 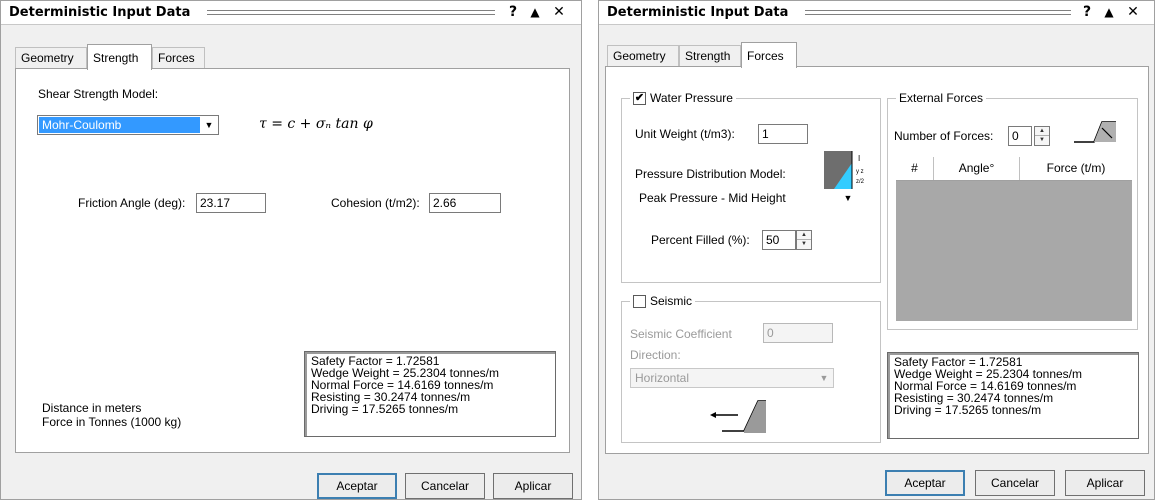 What do you see at coordinates (92, 408) in the screenshot?
I see `units-distance: Distance in meters` at bounding box center [92, 408].